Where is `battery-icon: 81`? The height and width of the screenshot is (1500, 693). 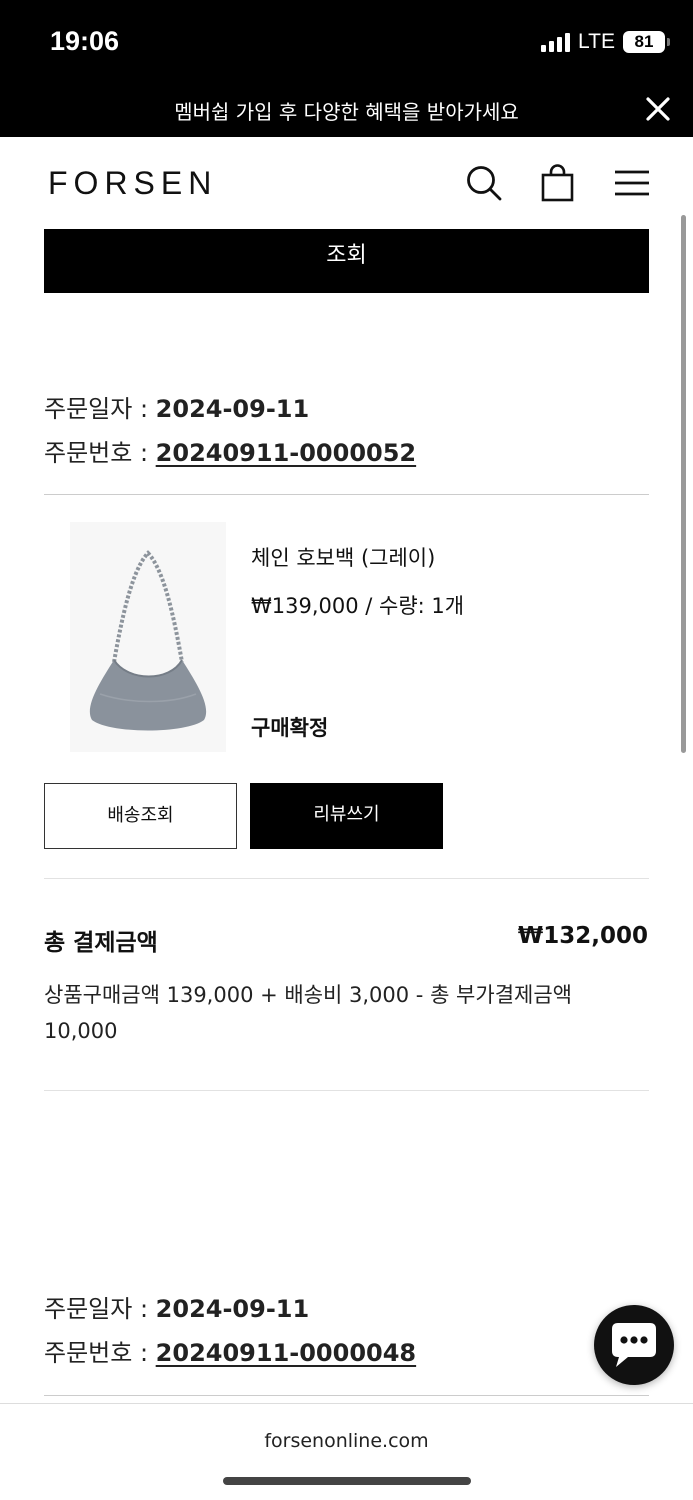 battery-icon: 81 is located at coordinates (646, 42).